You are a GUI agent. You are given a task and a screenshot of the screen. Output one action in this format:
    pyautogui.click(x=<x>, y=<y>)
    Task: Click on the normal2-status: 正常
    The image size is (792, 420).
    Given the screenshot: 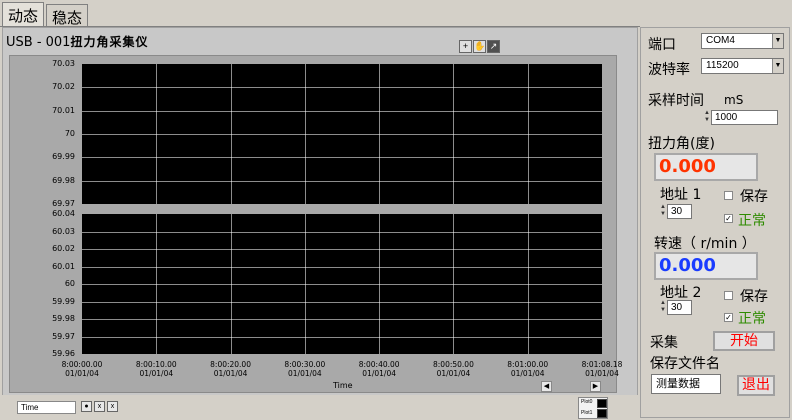 What is the action you would take?
    pyautogui.click(x=752, y=319)
    